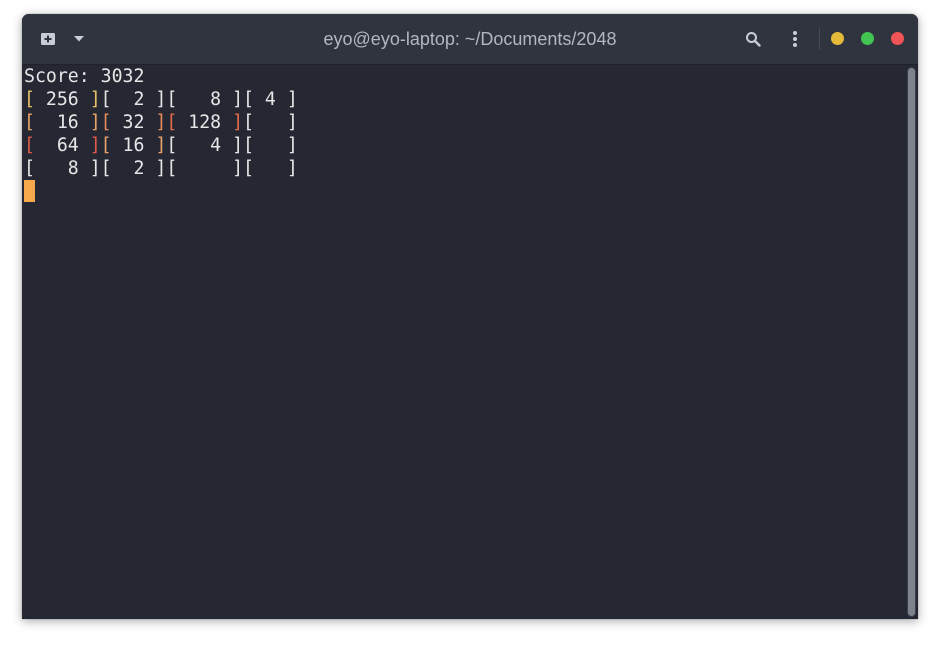 The image size is (940, 649). I want to click on vertical-scrollbar, so click(911, 342).